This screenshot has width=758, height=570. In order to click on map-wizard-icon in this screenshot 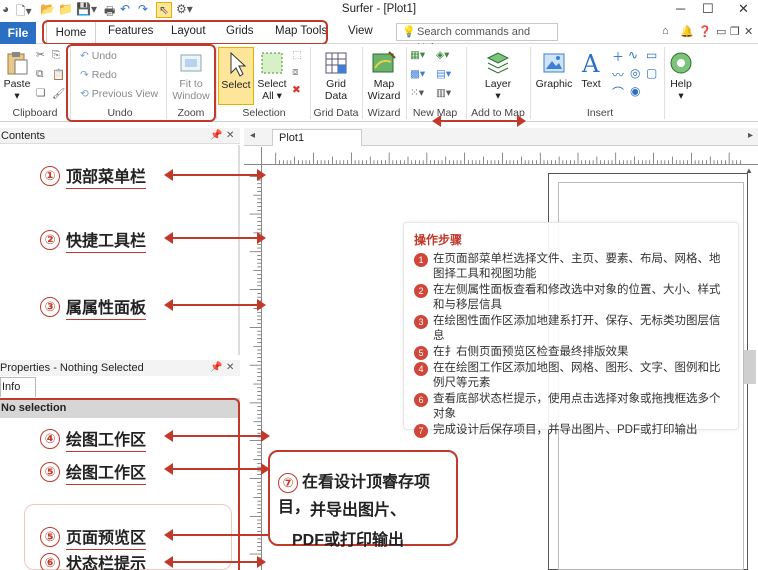, I will do `click(384, 62)`.